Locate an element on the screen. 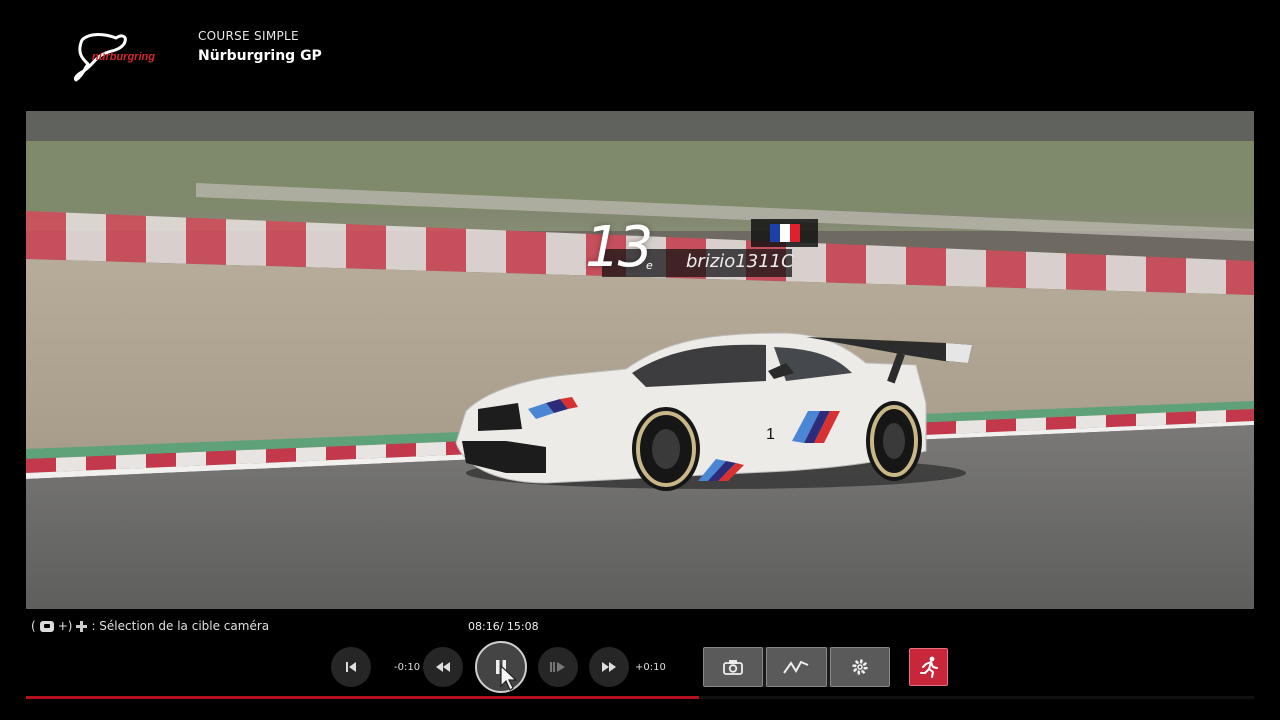 This screenshot has height=720, width=1280. replay-progress-bar is located at coordinates (640, 697).